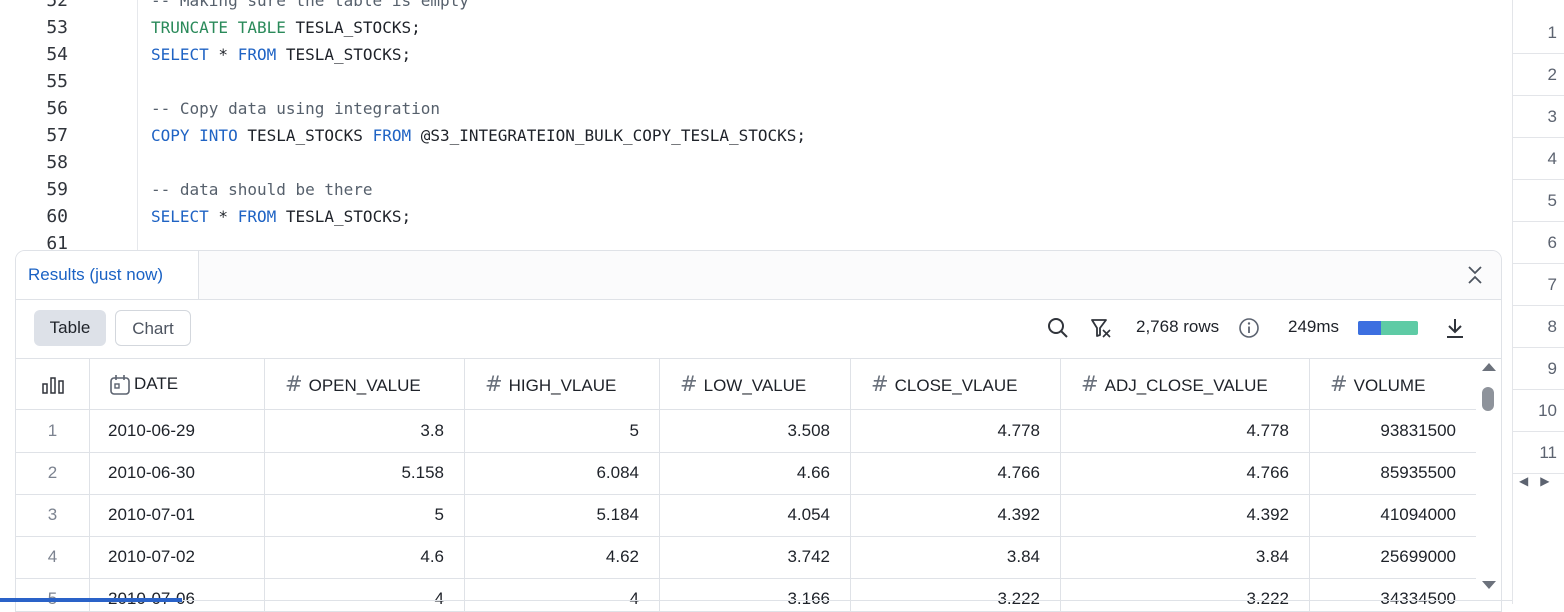  Describe the element at coordinates (177, 515) in the screenshot. I see `cell-date: 2010-07-01` at that location.